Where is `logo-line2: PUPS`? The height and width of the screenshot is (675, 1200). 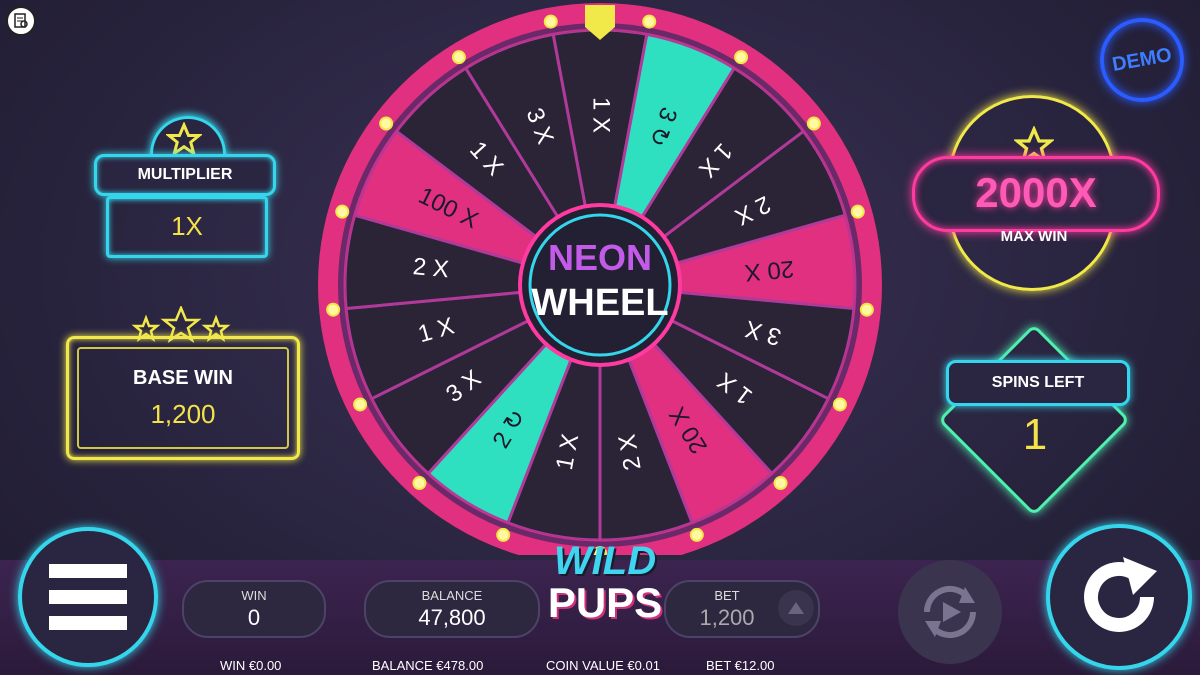
logo-line2: PUPS is located at coordinates (605, 602).